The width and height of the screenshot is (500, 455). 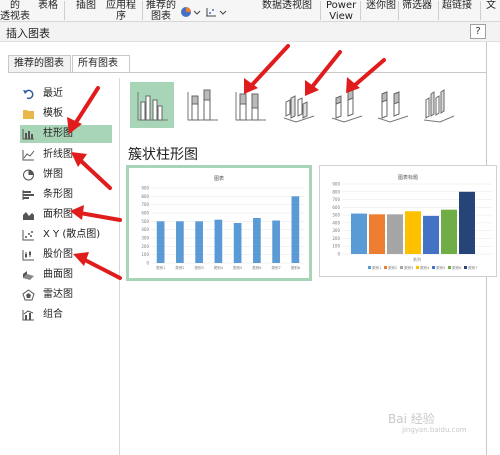 I want to click on folder-icon, so click(x=28, y=114).